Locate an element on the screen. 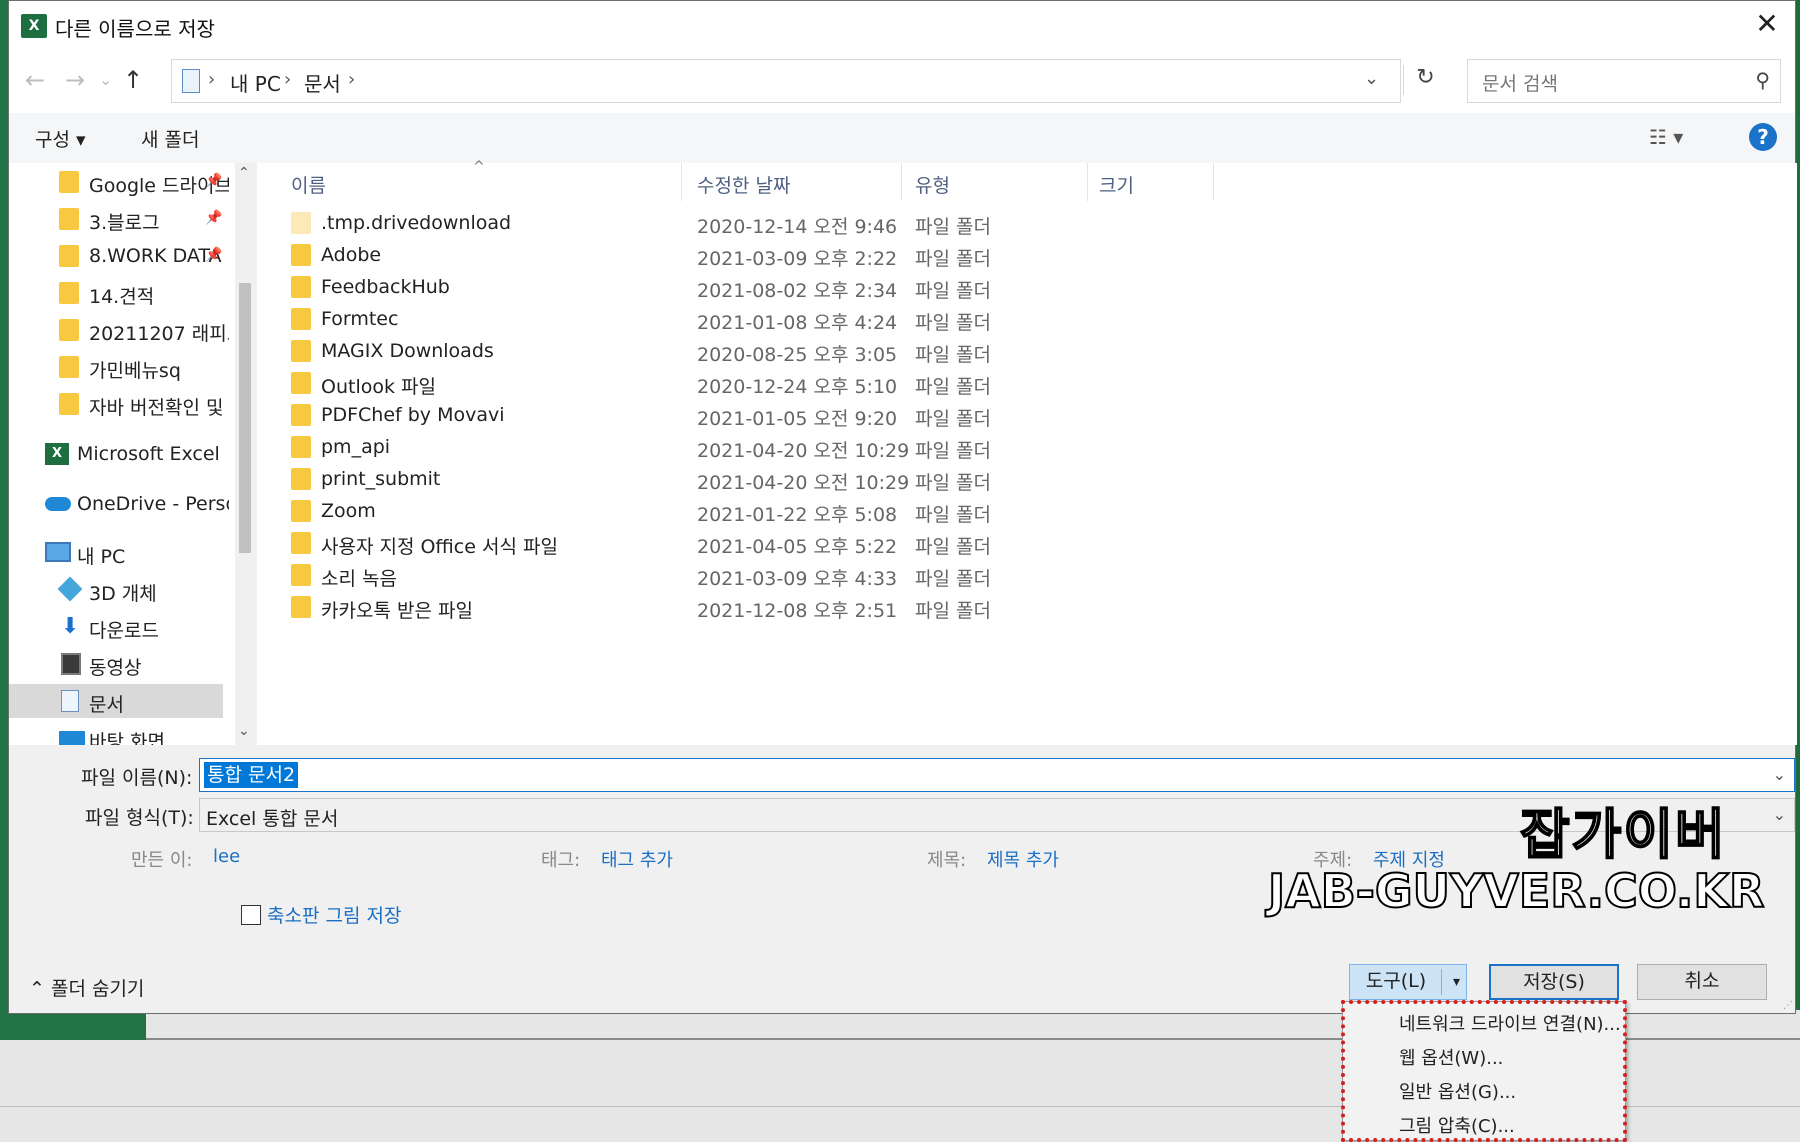 The image size is (1800, 1142). sidebar-item-excel: X Microsoft Excel is located at coordinates (119, 454).